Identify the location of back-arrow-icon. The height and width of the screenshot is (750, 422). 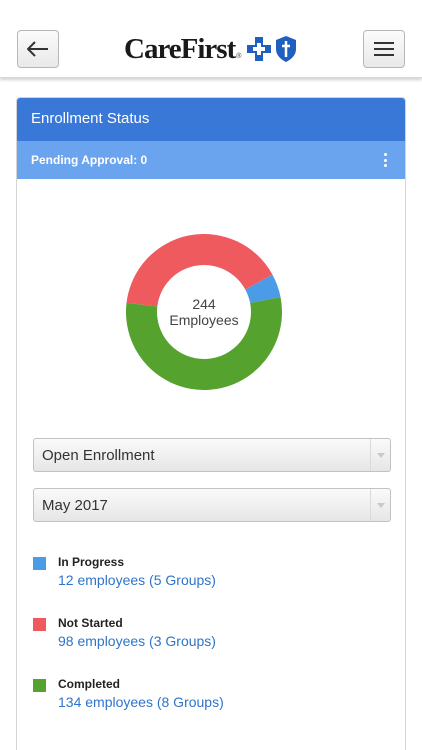
(37, 49).